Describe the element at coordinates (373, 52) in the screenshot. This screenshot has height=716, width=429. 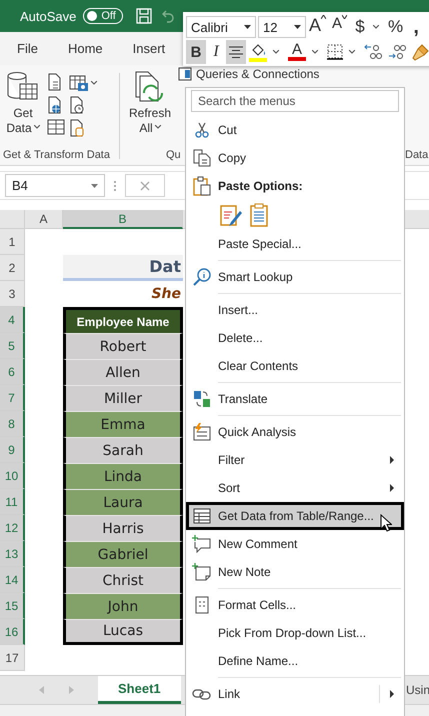
I see `increase-decimal-icon` at that location.